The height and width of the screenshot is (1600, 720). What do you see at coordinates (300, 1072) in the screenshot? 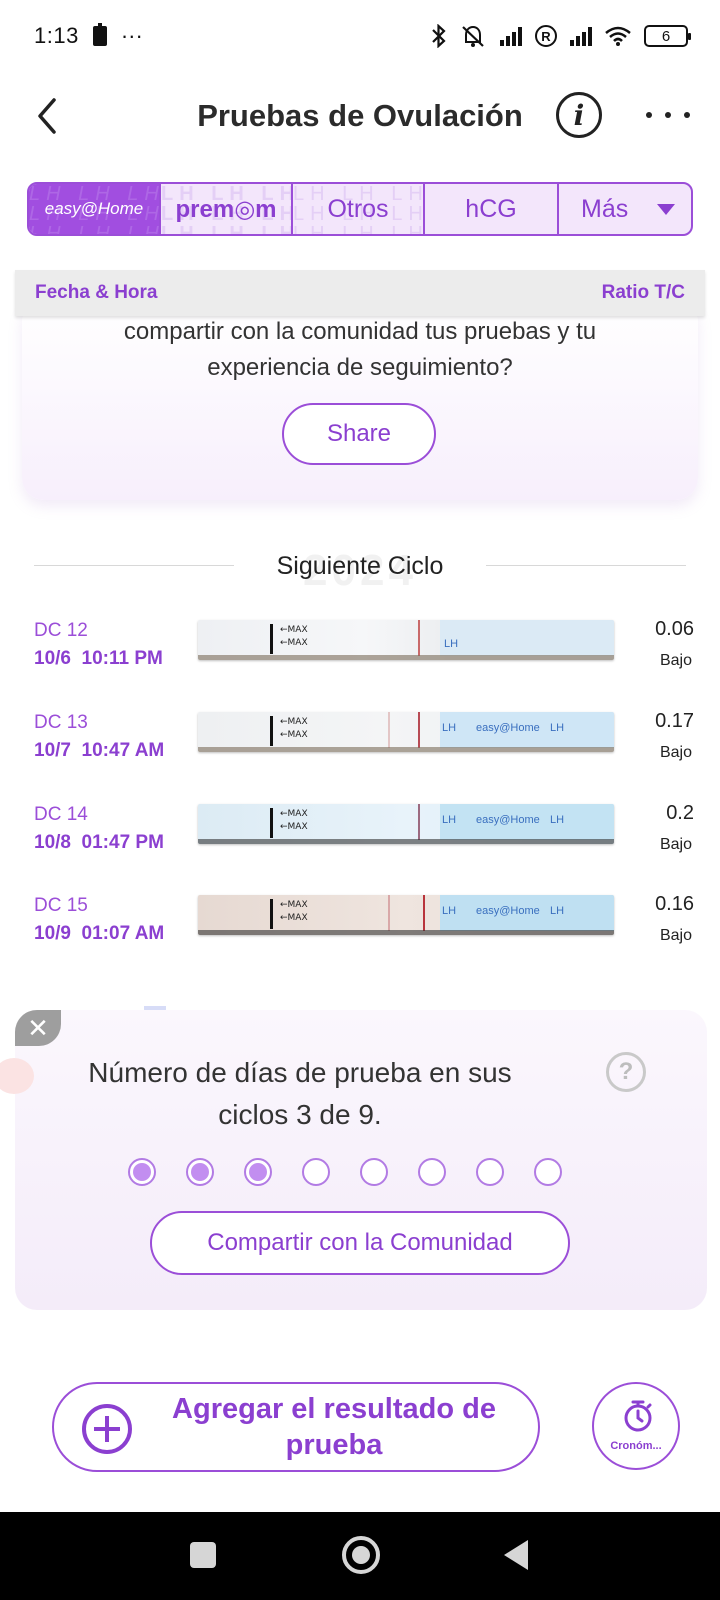
I see `testing-days-line: Número de días de prueba en sus` at bounding box center [300, 1072].